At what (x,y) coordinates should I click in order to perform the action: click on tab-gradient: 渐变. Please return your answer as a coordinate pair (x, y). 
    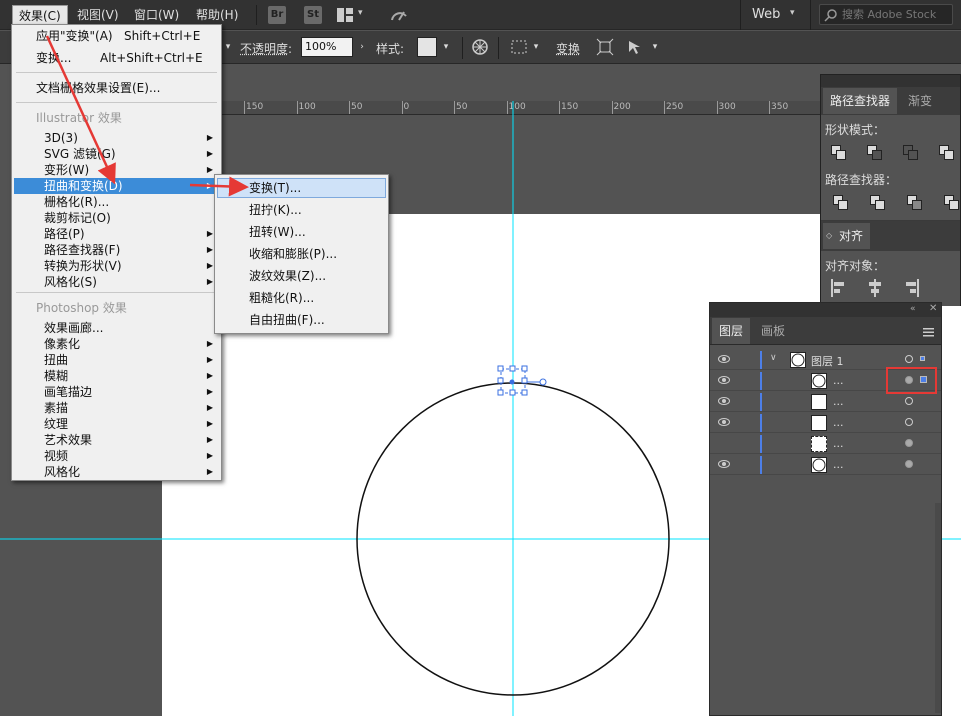
    Looking at the image, I should click on (920, 101).